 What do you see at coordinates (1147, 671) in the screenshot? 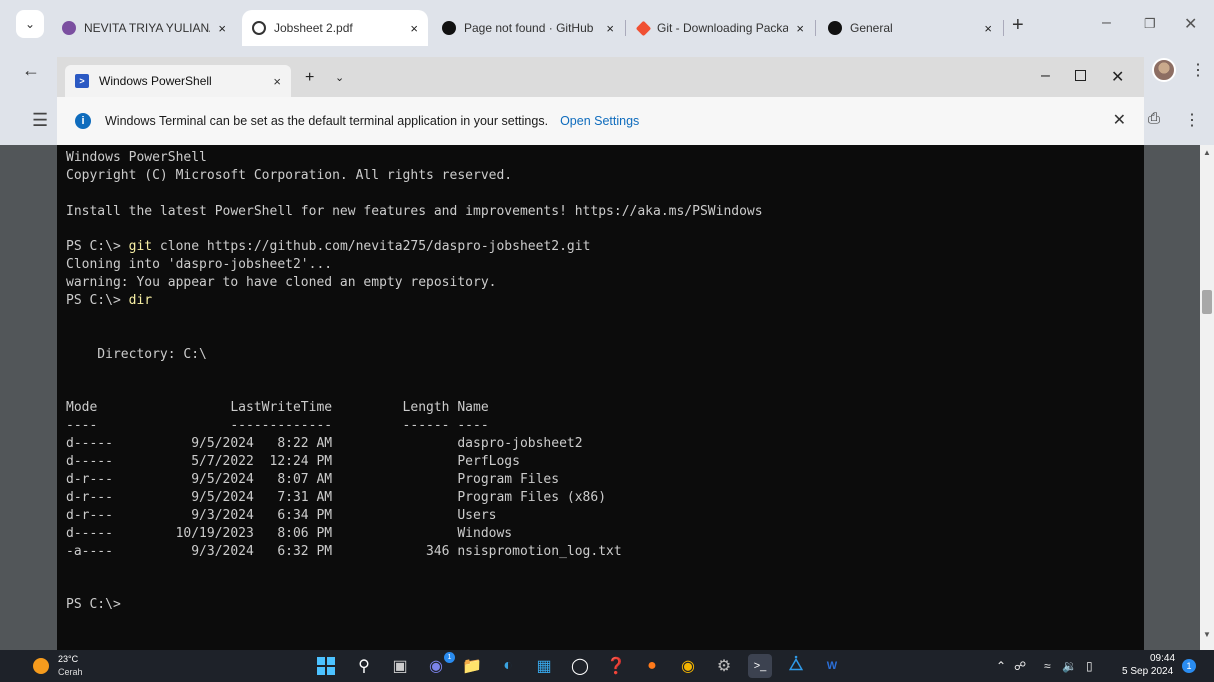
I see `clock-date: 5 Sep 2024` at bounding box center [1147, 671].